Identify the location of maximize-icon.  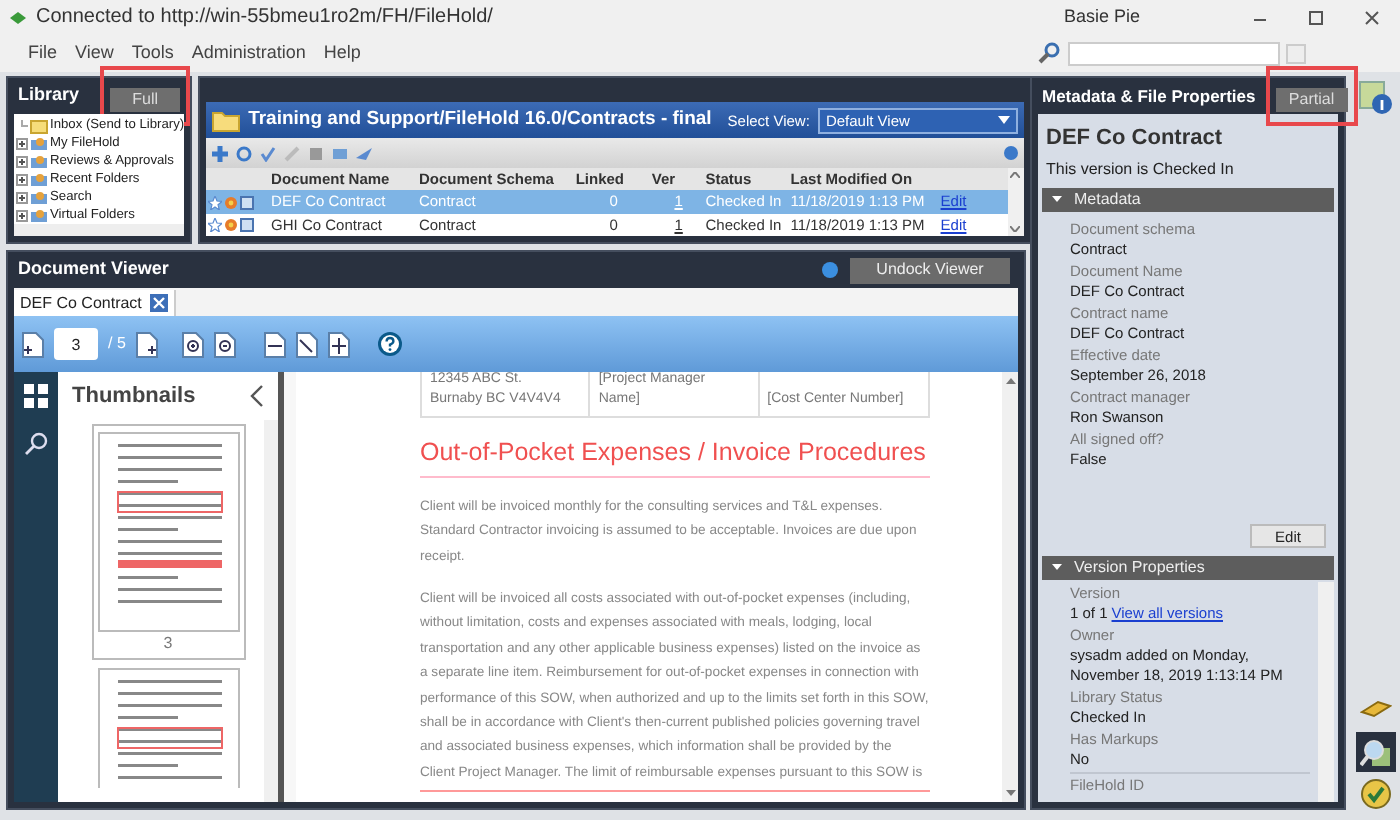
(1316, 17).